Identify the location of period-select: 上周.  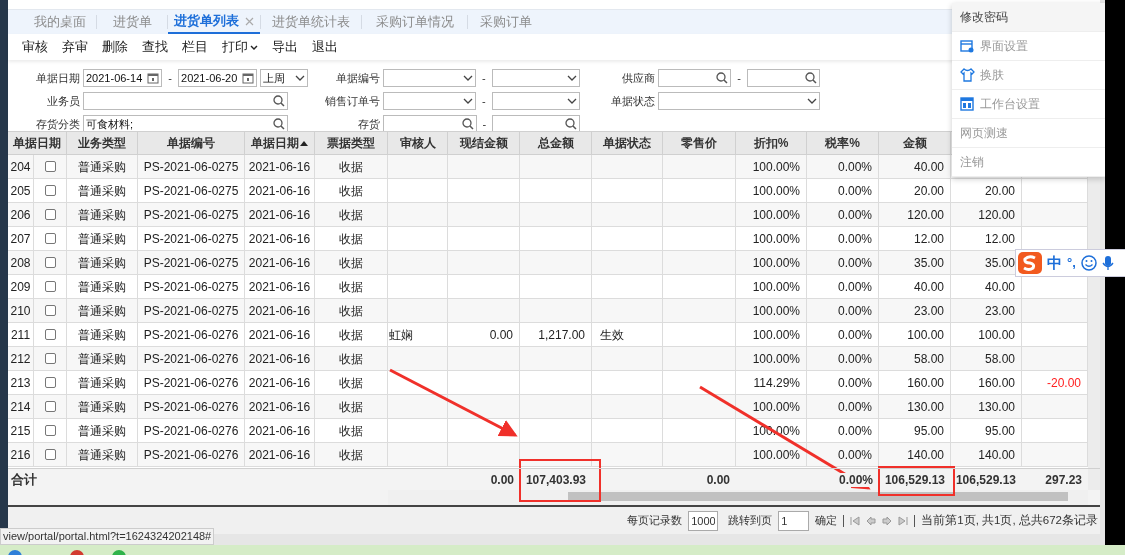
(284, 78).